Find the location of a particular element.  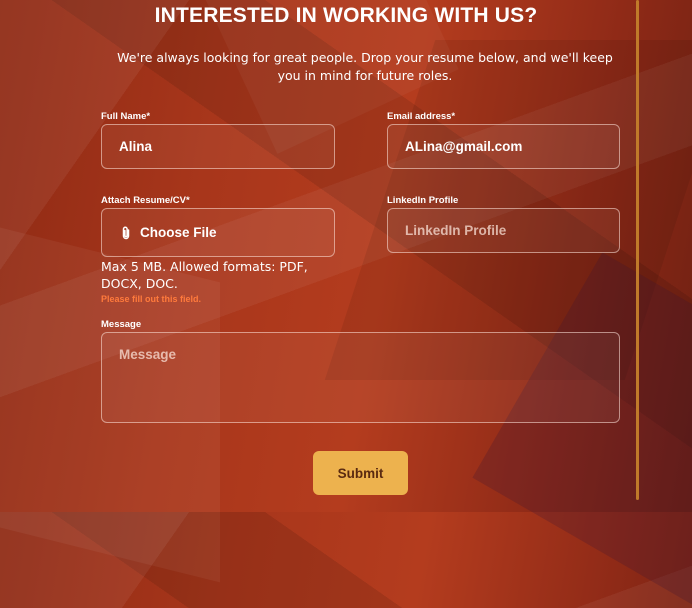

paperclip-icon is located at coordinates (126, 232).